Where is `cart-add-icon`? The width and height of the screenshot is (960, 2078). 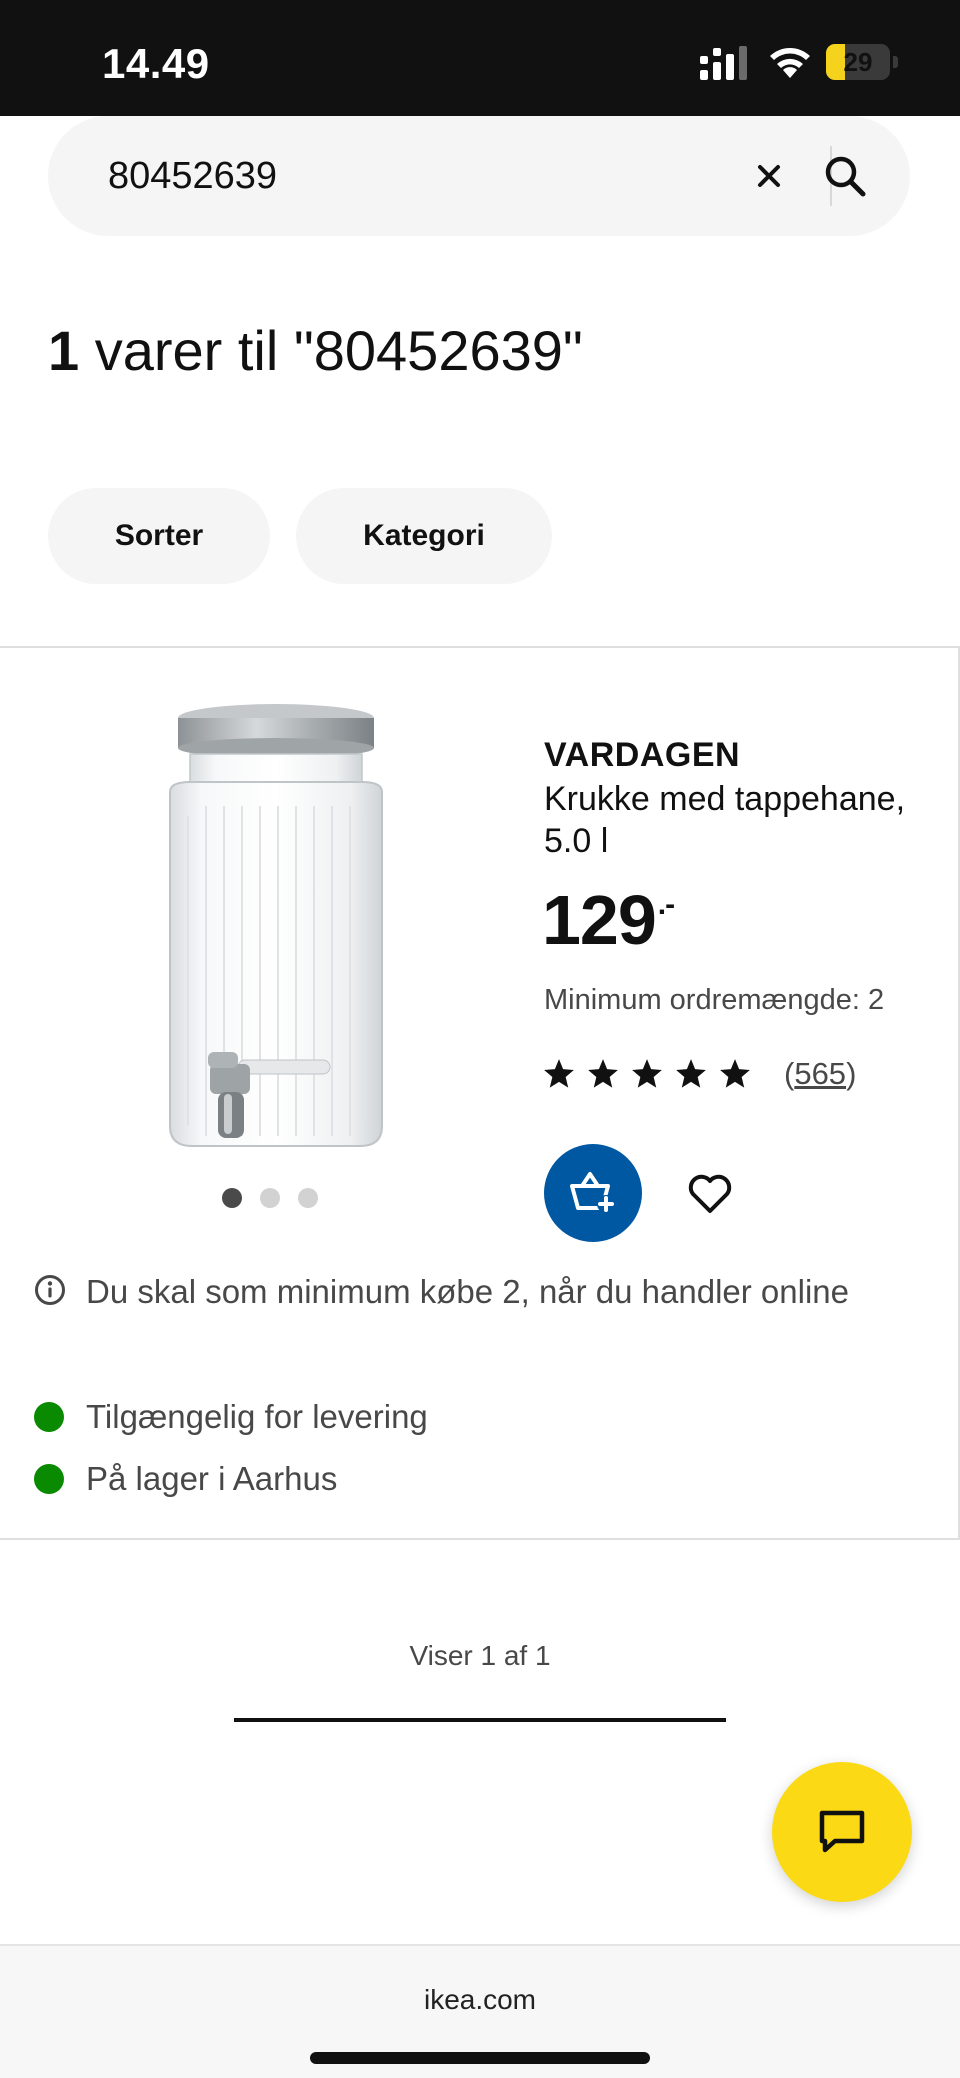
cart-add-icon is located at coordinates (592, 1192).